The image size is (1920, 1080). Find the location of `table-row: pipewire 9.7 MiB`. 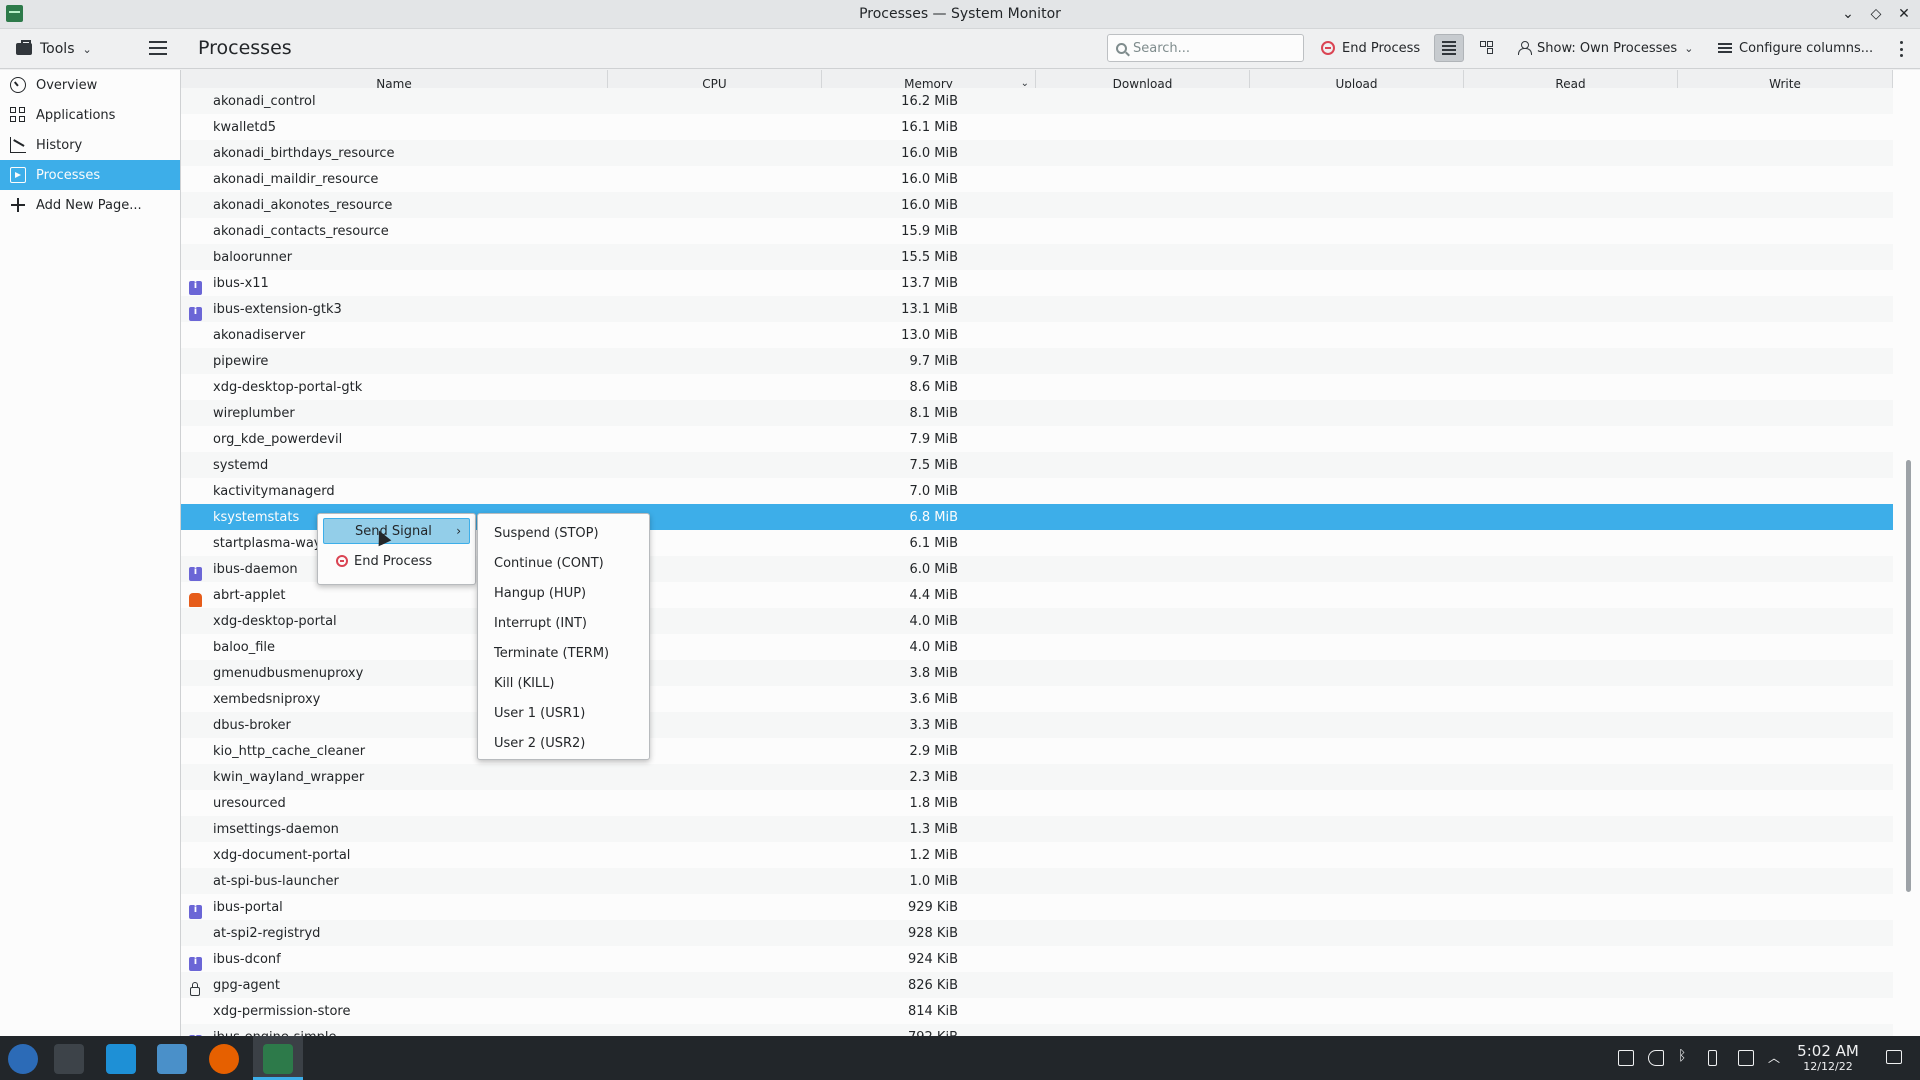

table-row: pipewire 9.7 MiB is located at coordinates (1037, 361).